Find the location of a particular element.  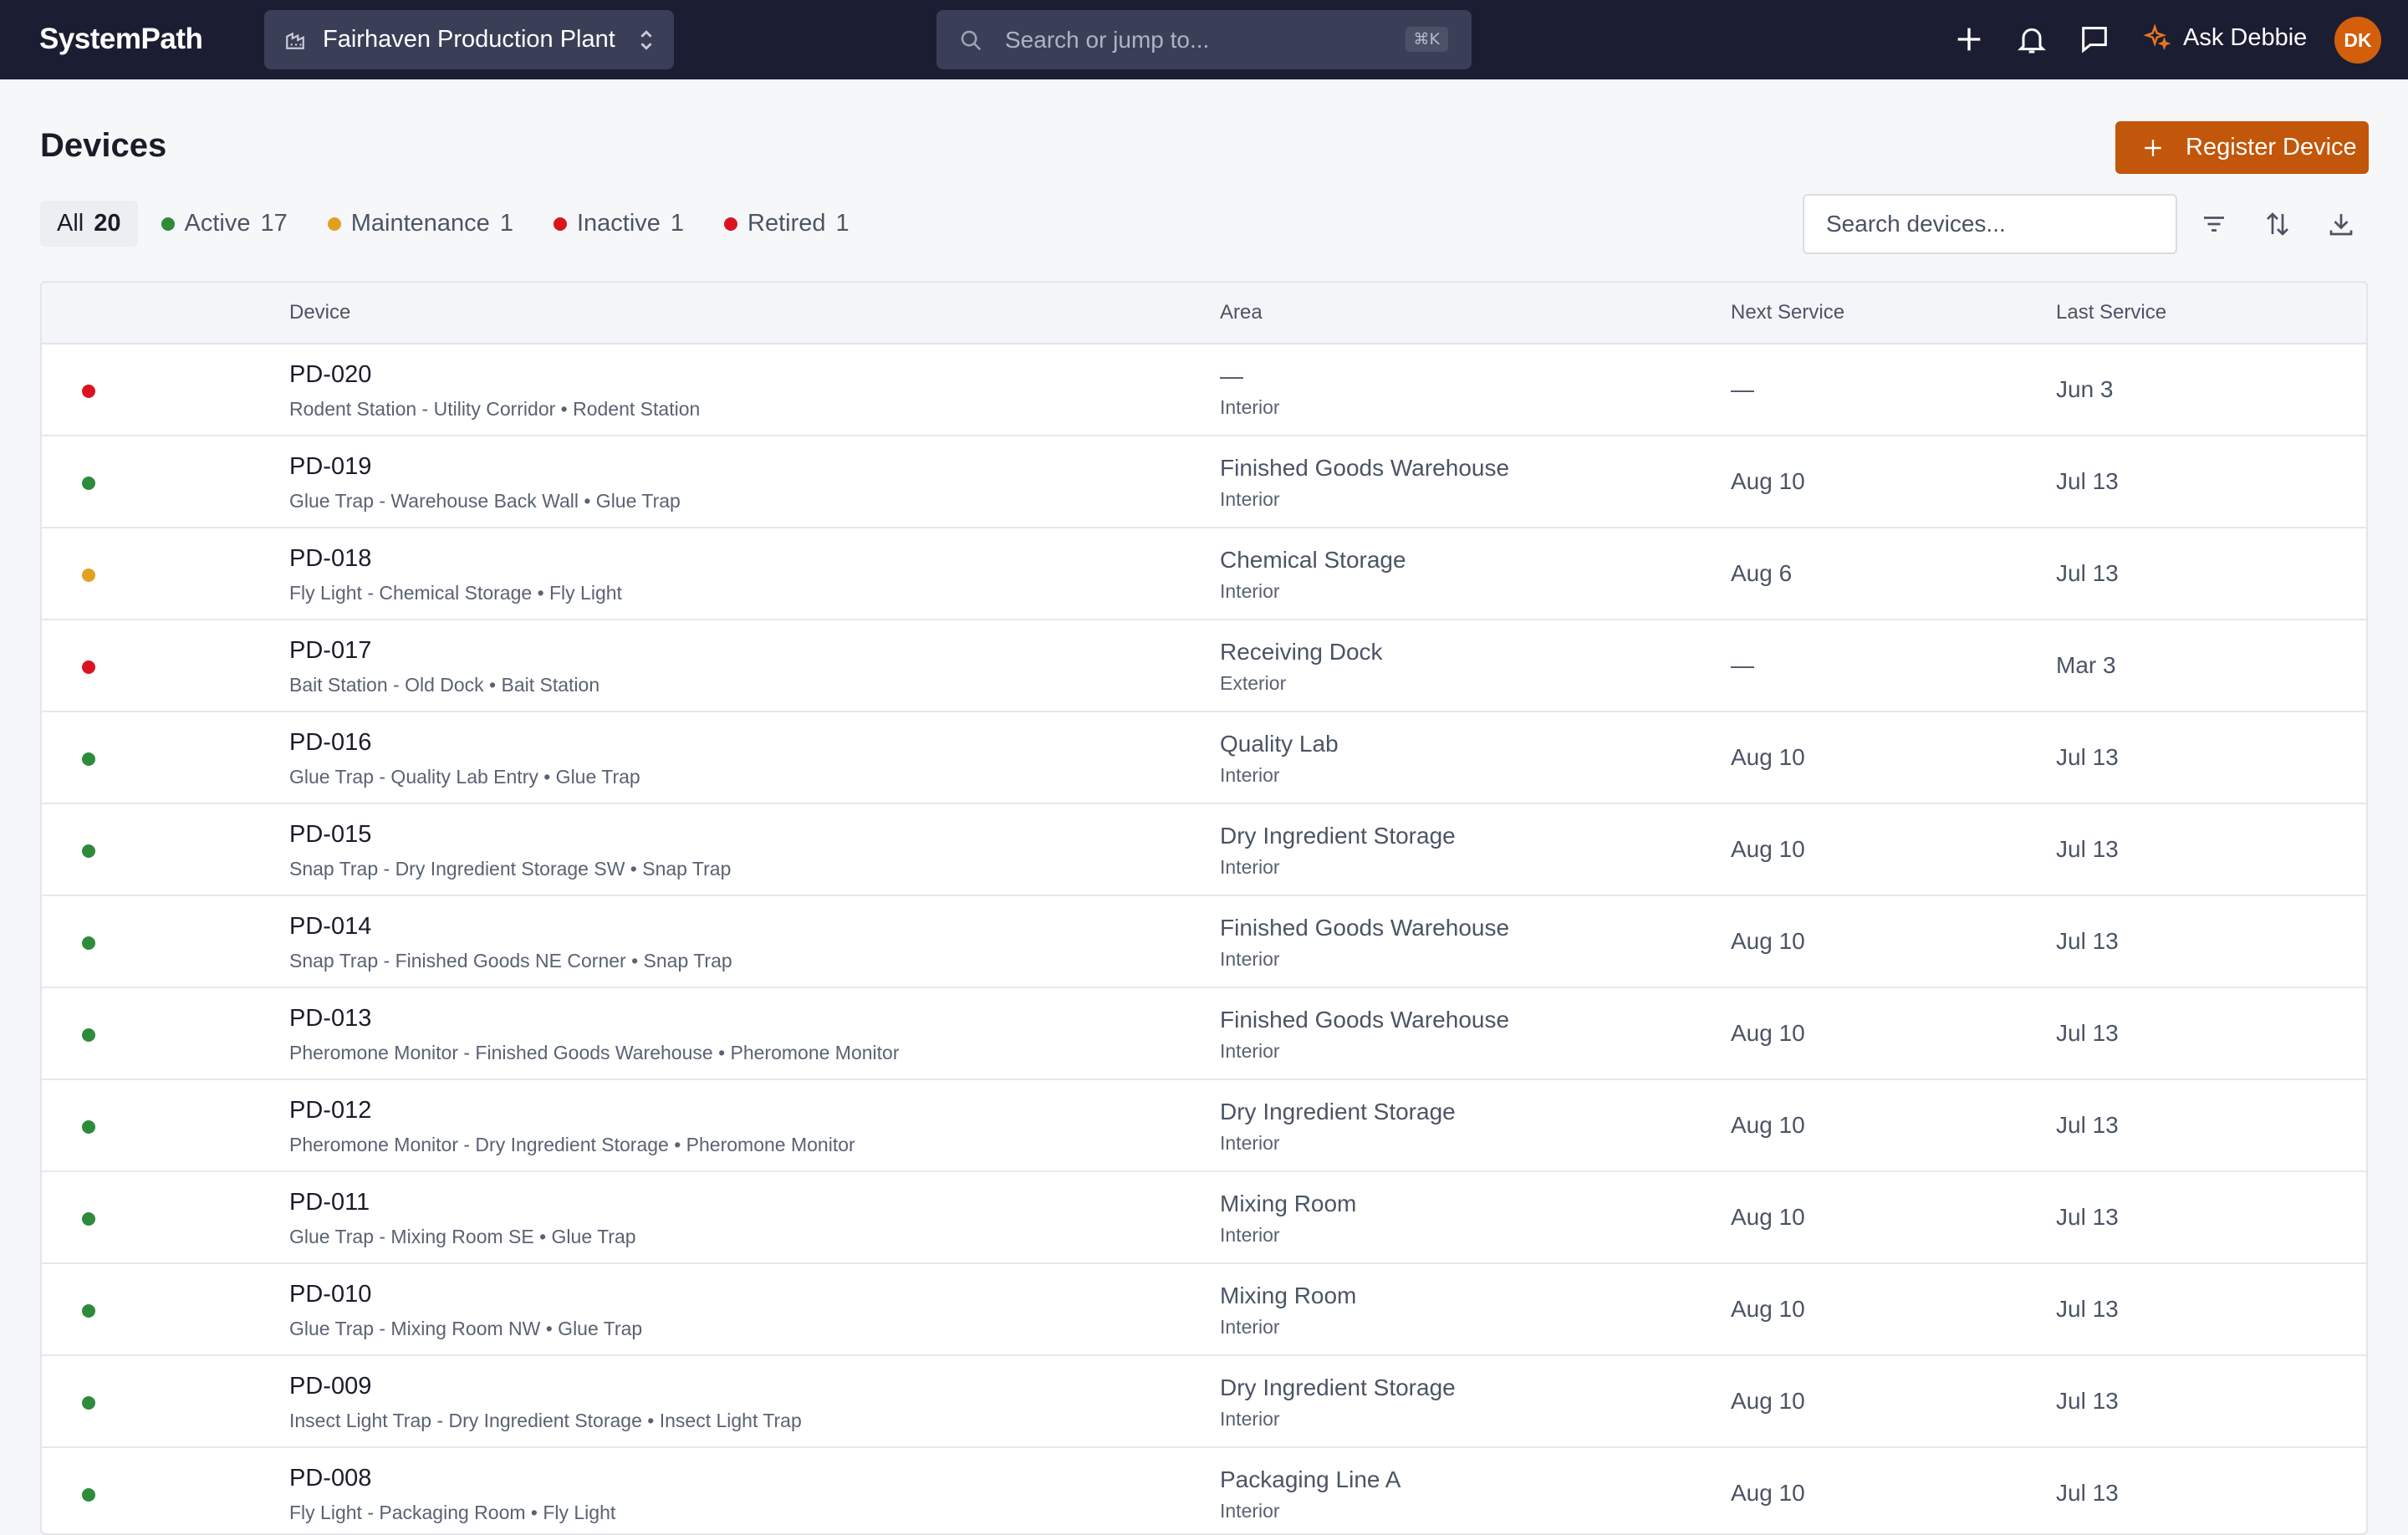

device-id: PD-018 is located at coordinates (330, 559).